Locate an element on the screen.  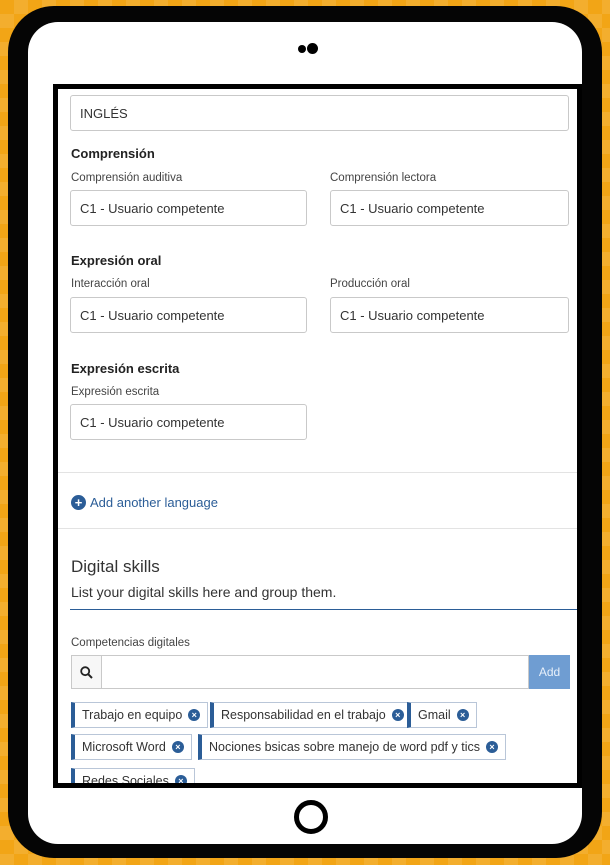
skill-chip: Gmail × is located at coordinates (442, 715).